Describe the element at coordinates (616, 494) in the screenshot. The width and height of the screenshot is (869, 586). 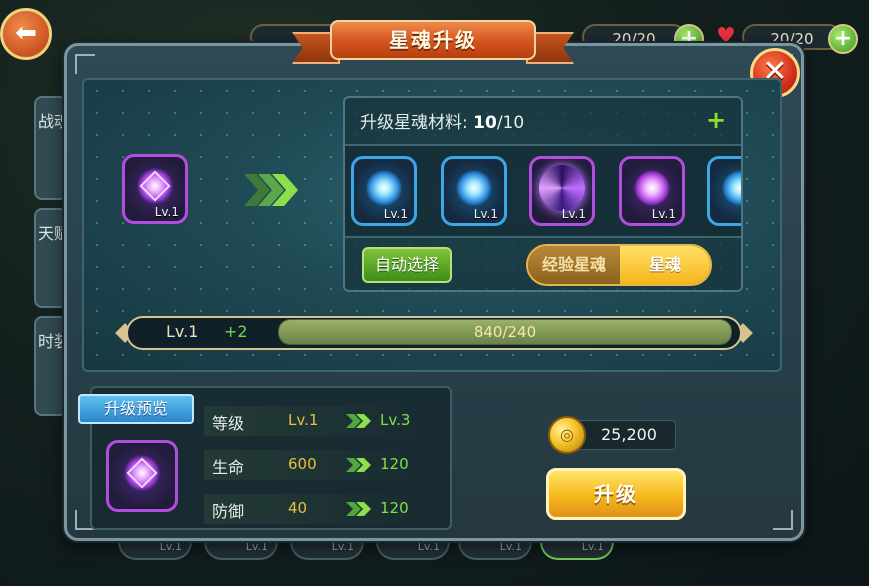
I see `upgrade-button: 升级` at that location.